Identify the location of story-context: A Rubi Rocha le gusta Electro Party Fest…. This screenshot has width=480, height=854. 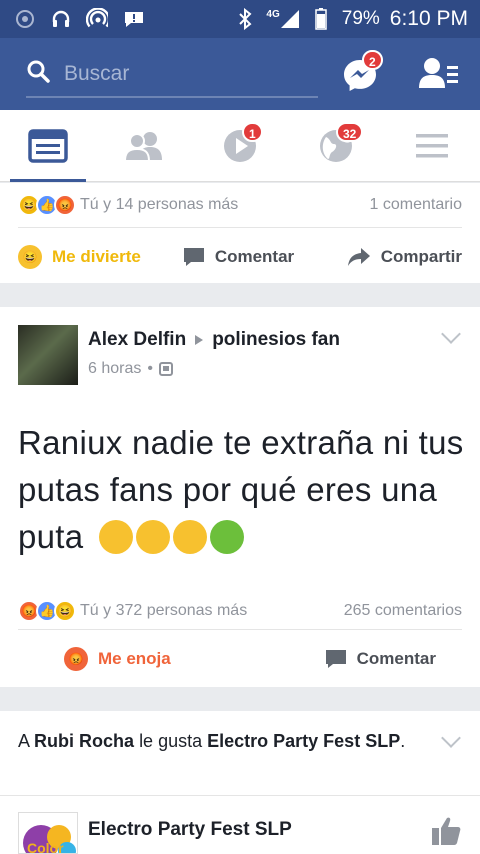
(212, 741).